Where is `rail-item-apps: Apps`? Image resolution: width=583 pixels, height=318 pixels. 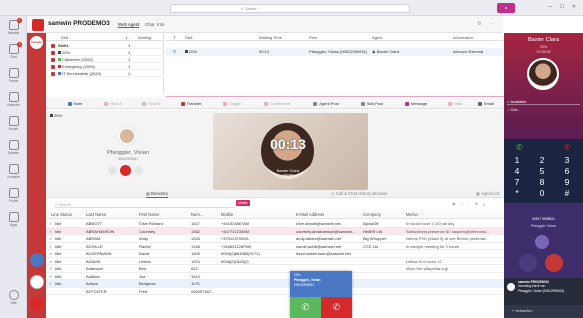
rail-item-apps: Apps is located at coordinates (13, 221).